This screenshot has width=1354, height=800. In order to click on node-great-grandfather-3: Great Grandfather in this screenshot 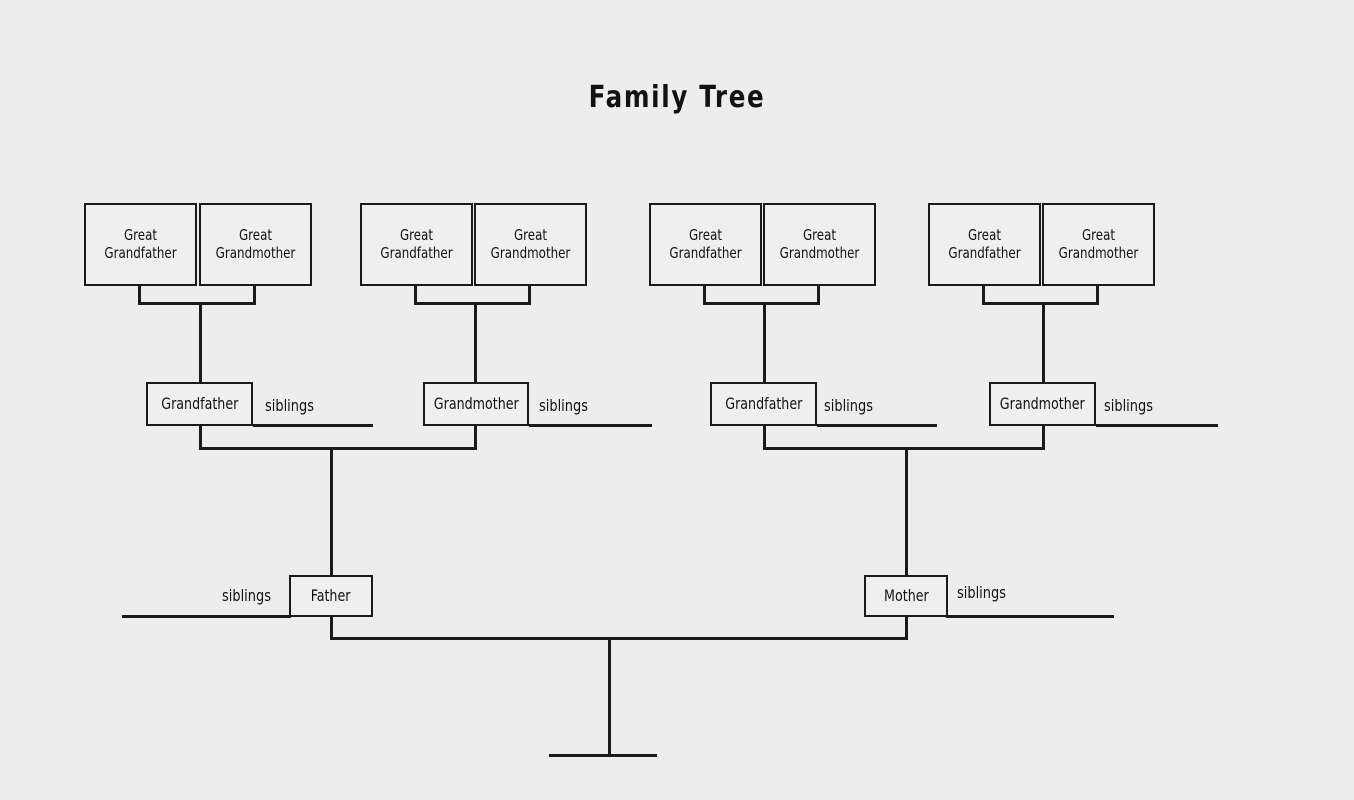, I will do `click(705, 244)`.